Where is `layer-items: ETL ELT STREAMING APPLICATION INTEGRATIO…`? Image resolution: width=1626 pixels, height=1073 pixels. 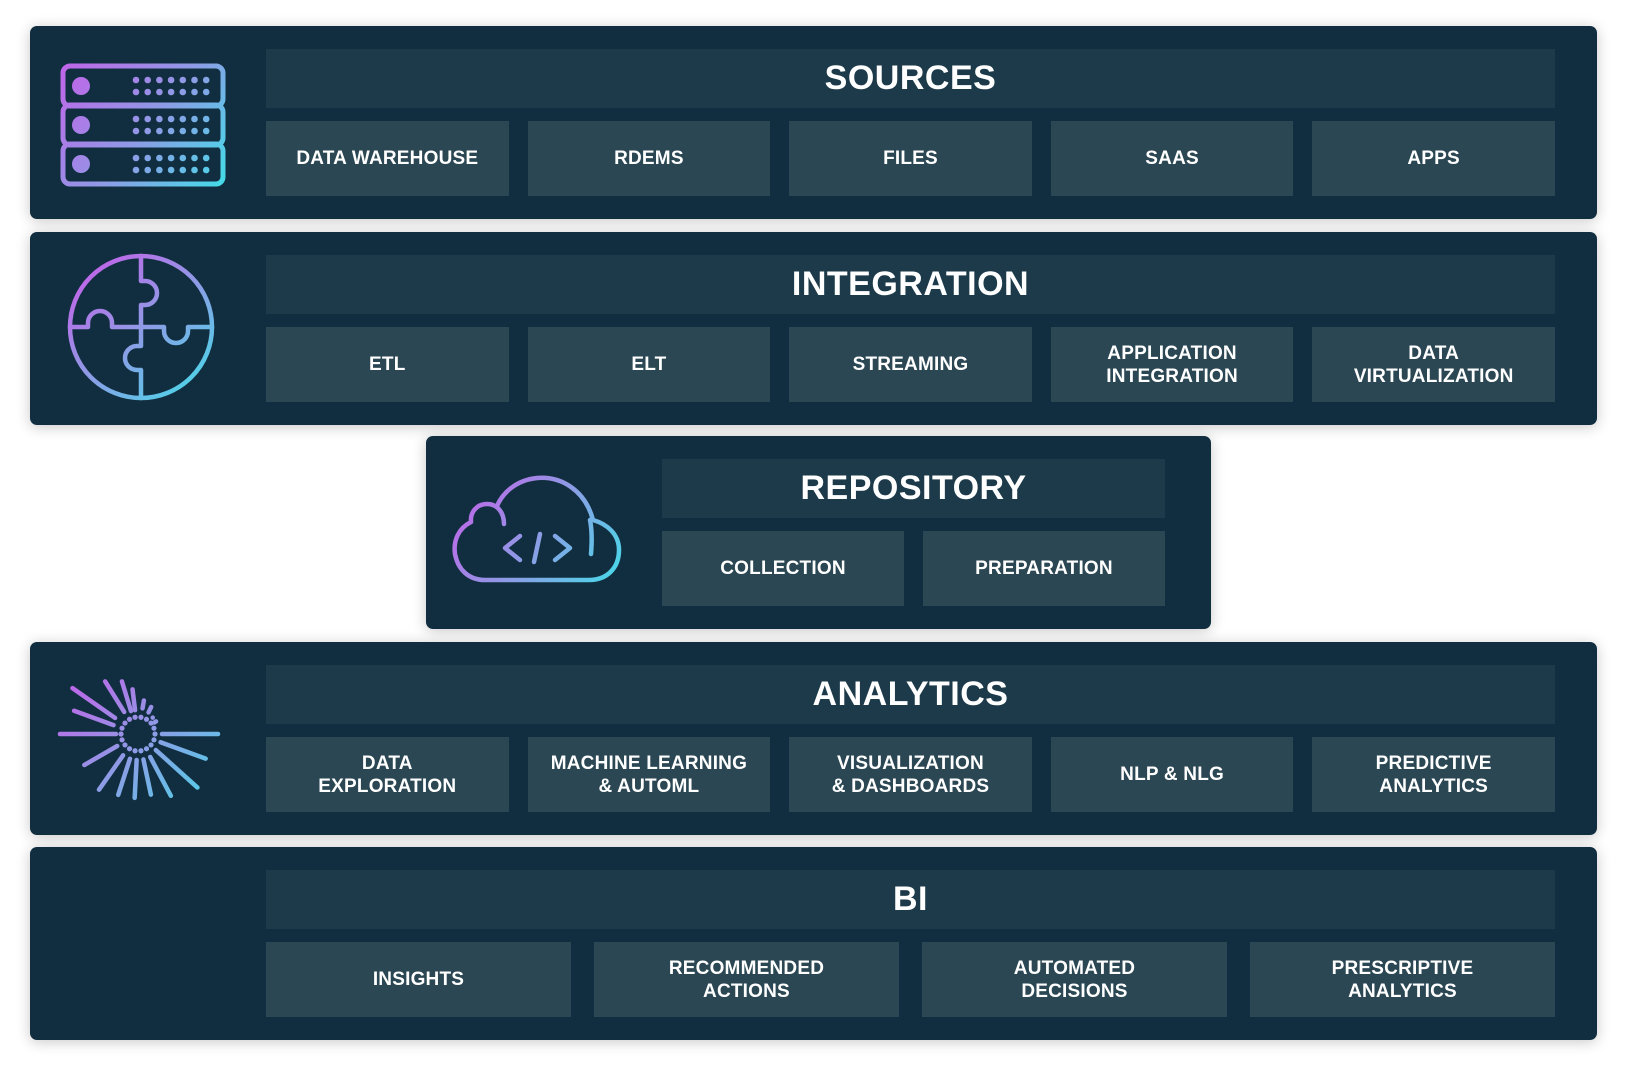
layer-items: ETL ELT STREAMING APPLICATION INTEGRATIO… is located at coordinates (910, 364).